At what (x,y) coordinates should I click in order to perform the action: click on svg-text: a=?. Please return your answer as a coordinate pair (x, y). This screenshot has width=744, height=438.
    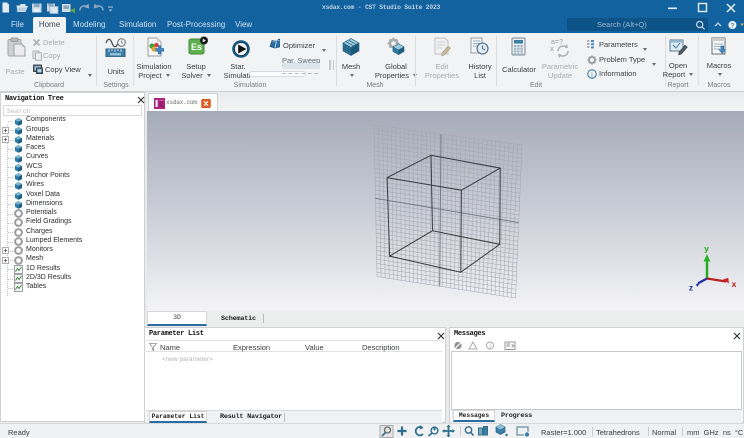
    Looking at the image, I should click on (557, 42).